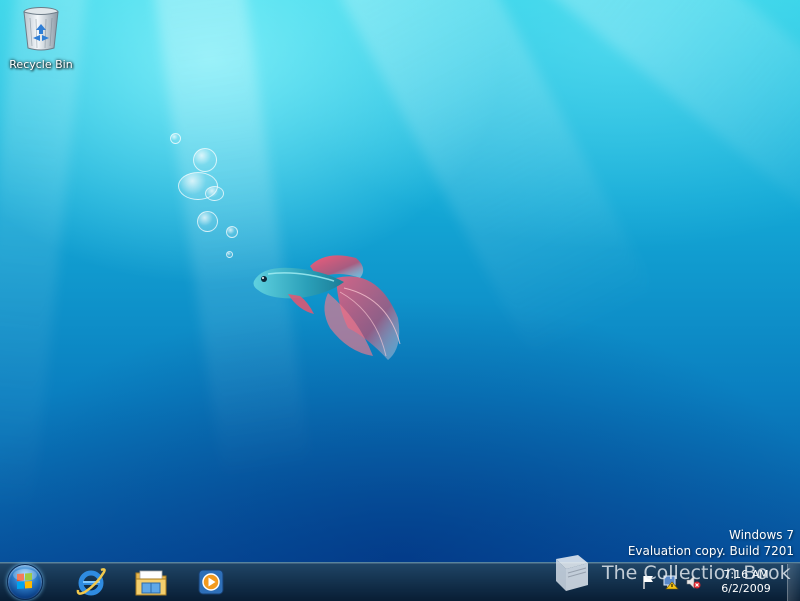 The image size is (800, 601). What do you see at coordinates (41, 29) in the screenshot?
I see `recycle-bin-icon` at bounding box center [41, 29].